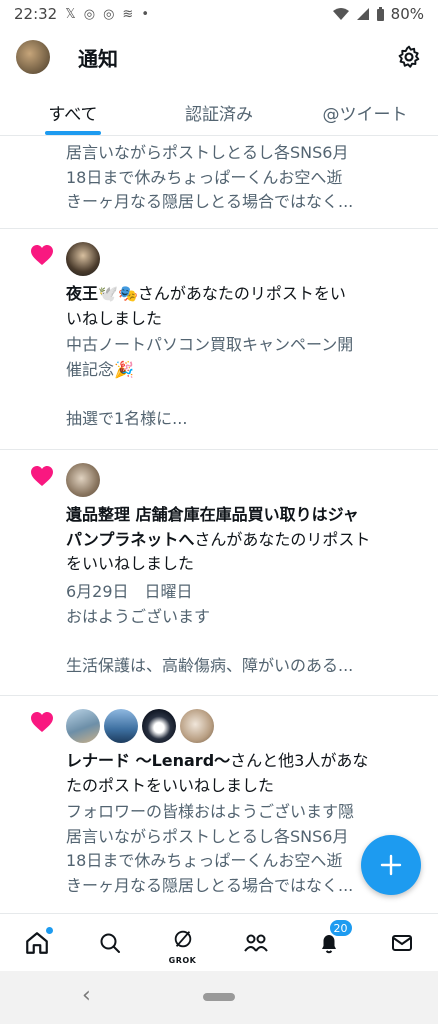  I want to click on plus-icon, so click(391, 865).